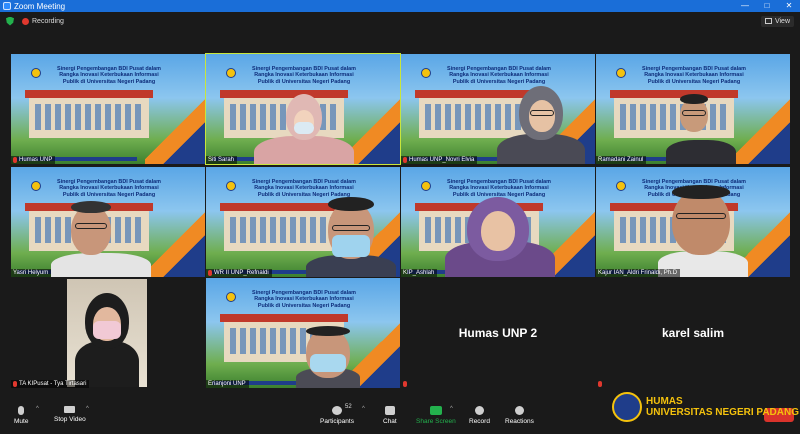 The width and height of the screenshot is (800, 434). Describe the element at coordinates (40, 6) in the screenshot. I see `window-title: Zoom Meeting` at that location.